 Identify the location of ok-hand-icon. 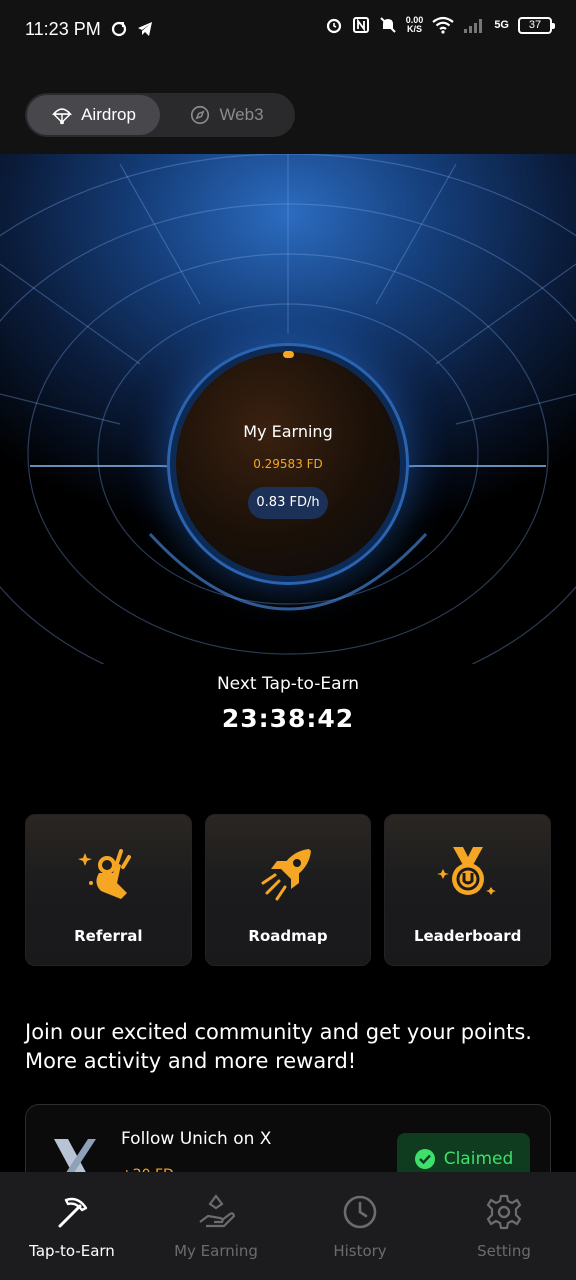
(105, 874).